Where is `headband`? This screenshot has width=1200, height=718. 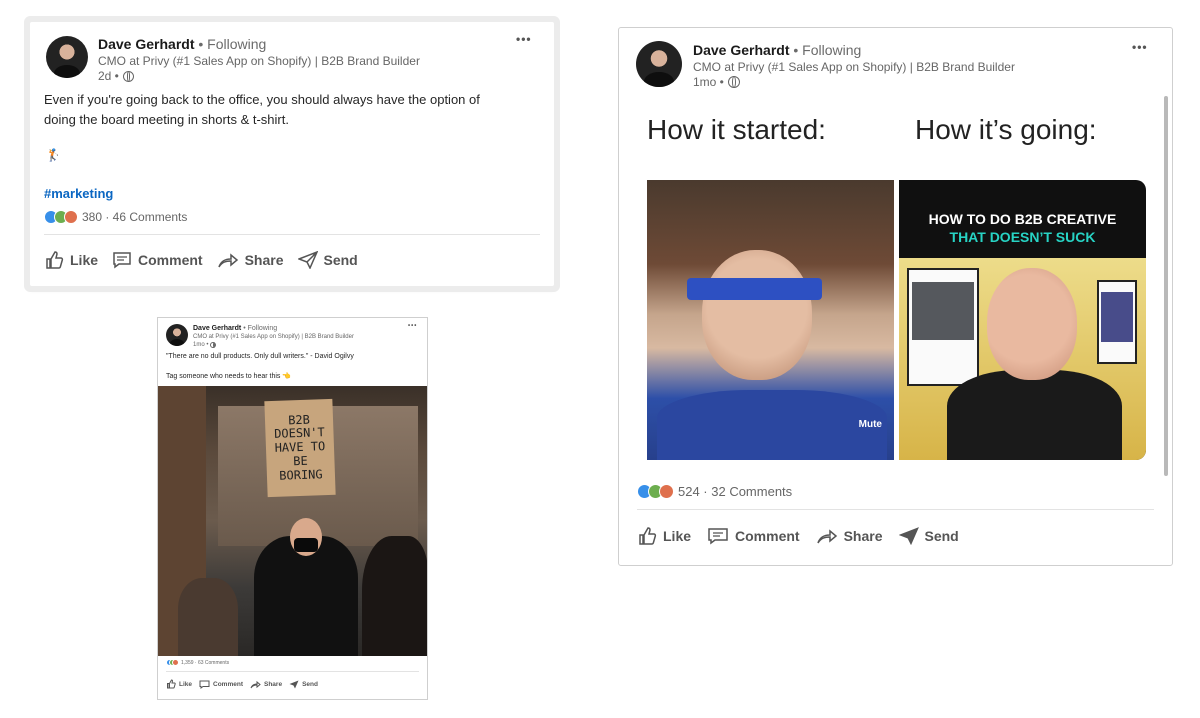
headband is located at coordinates (754, 289).